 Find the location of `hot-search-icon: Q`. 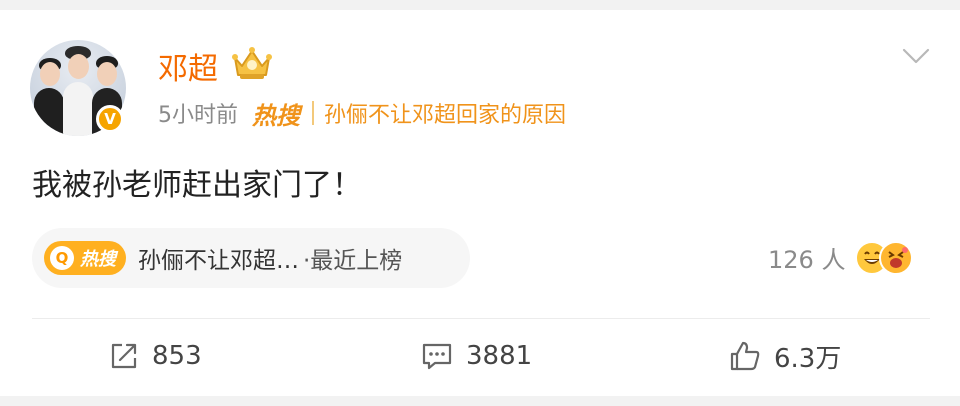

hot-search-icon: Q is located at coordinates (62, 258).